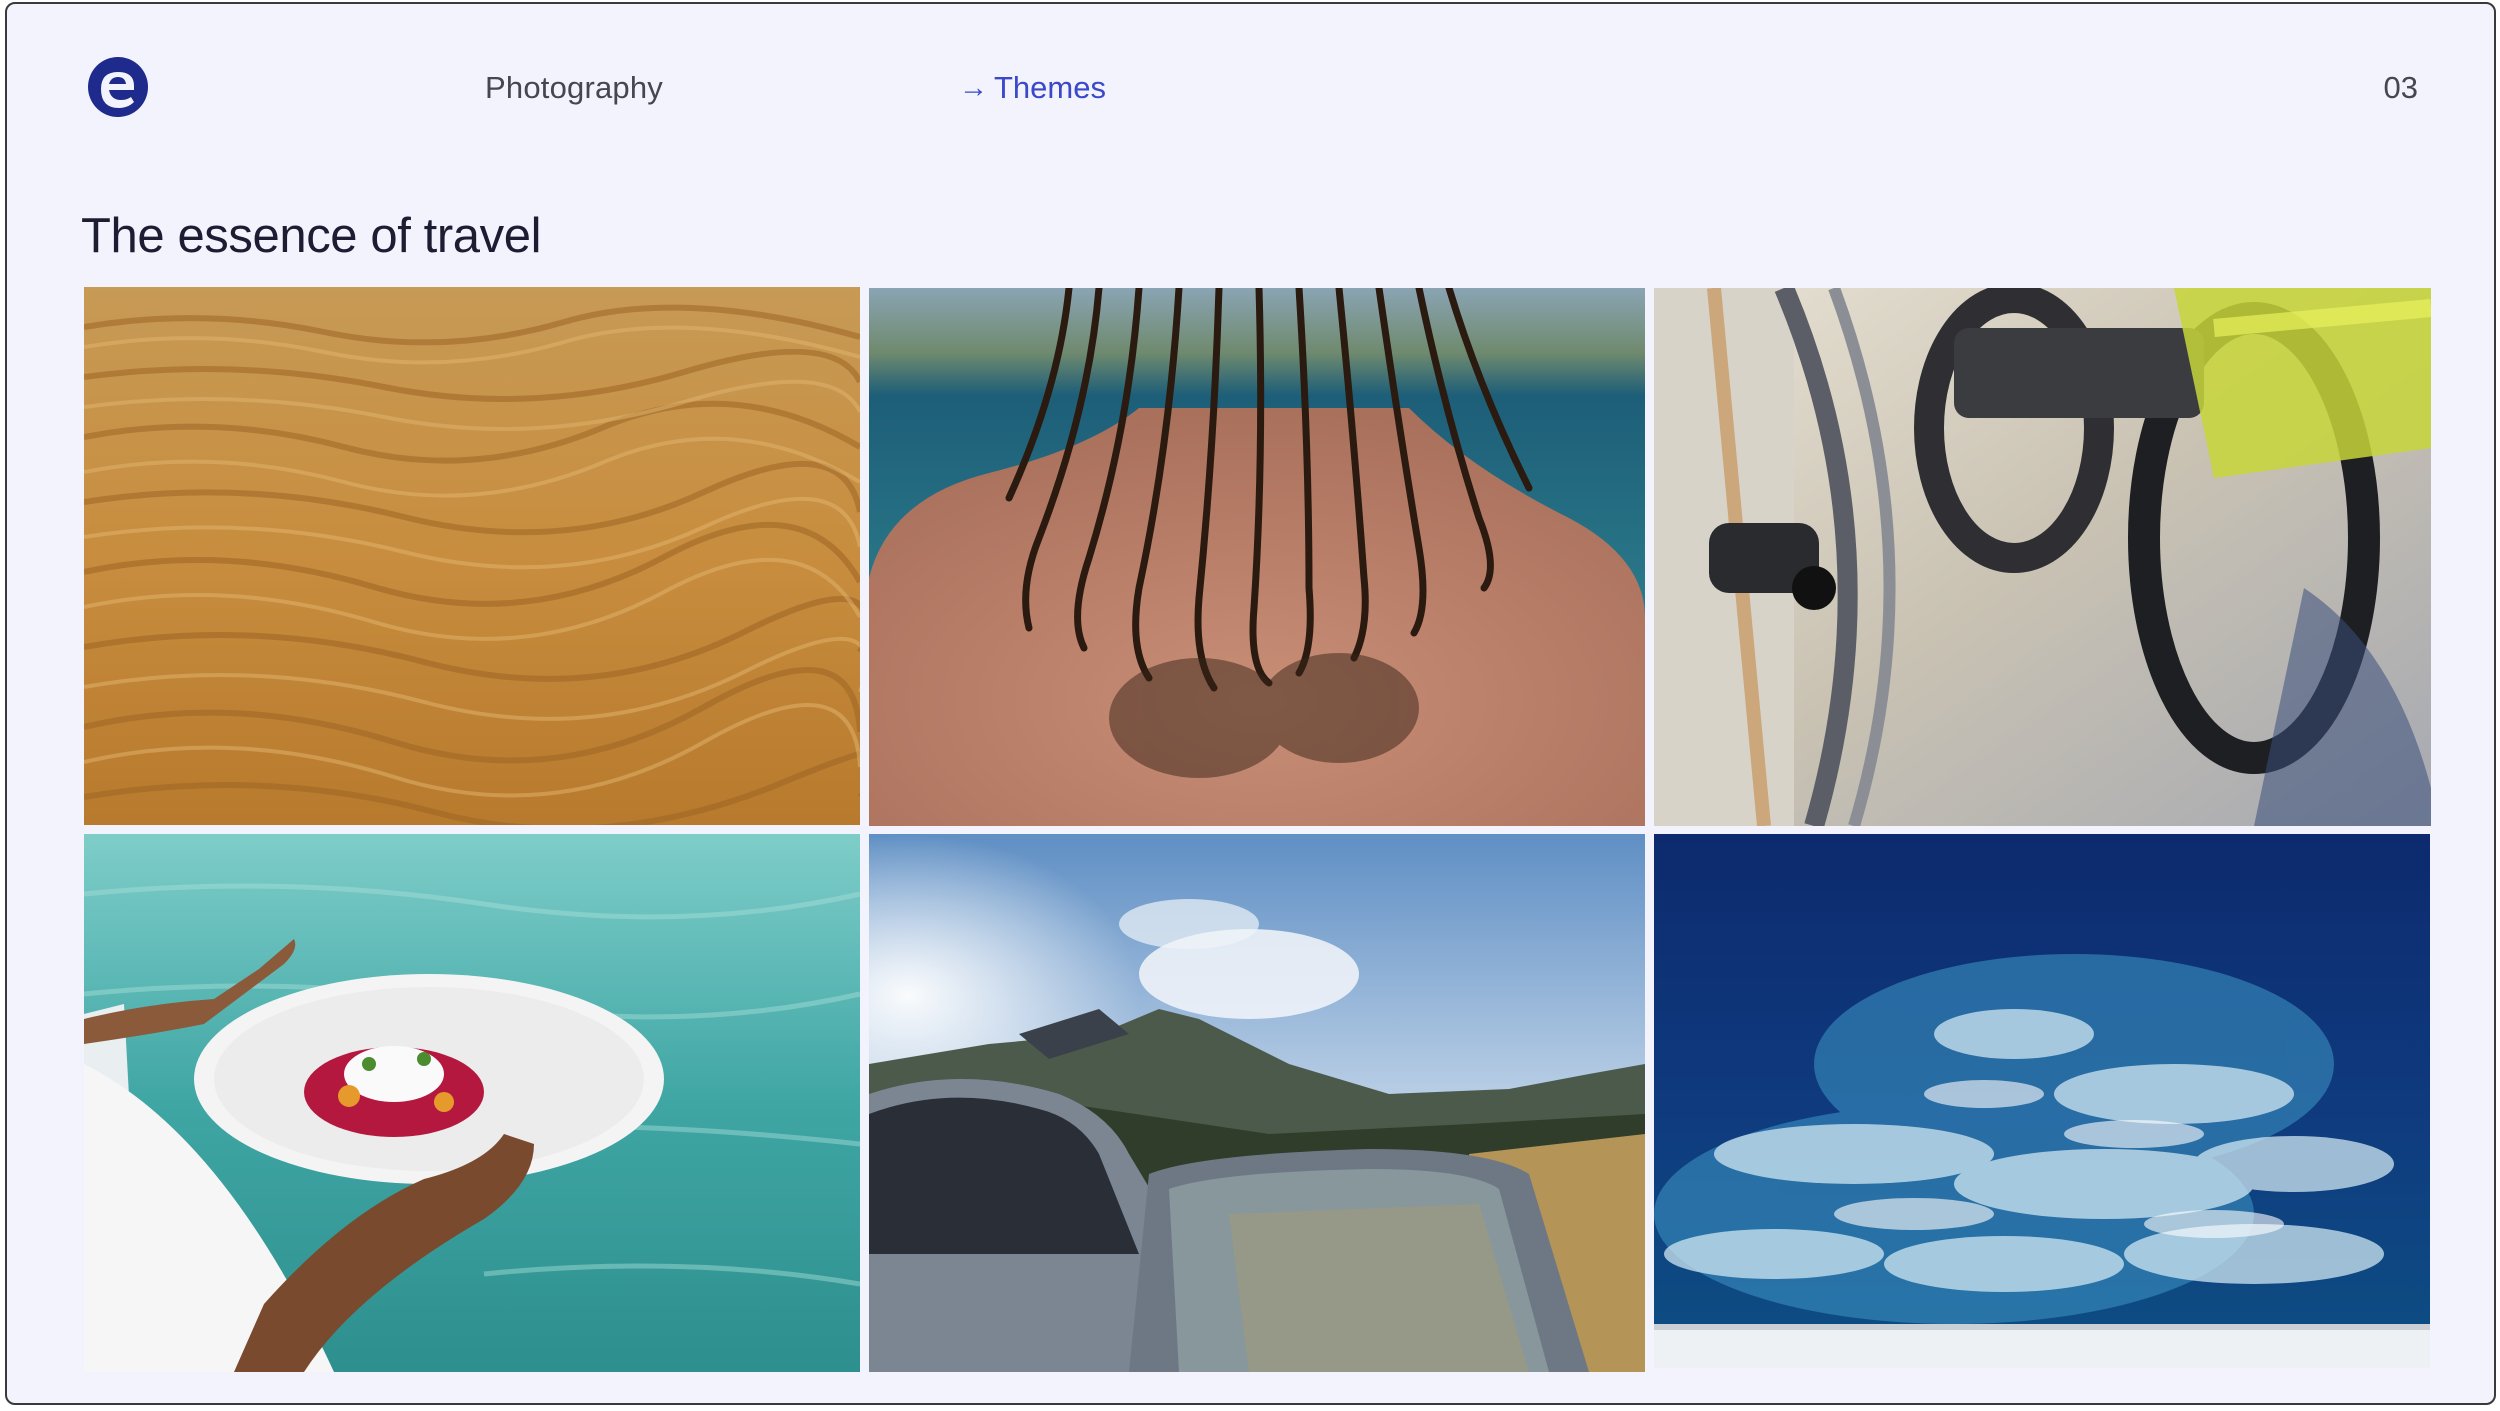 The height and width of the screenshot is (1411, 2500). What do you see at coordinates (118, 87) in the screenshot?
I see `brand-logo-icon` at bounding box center [118, 87].